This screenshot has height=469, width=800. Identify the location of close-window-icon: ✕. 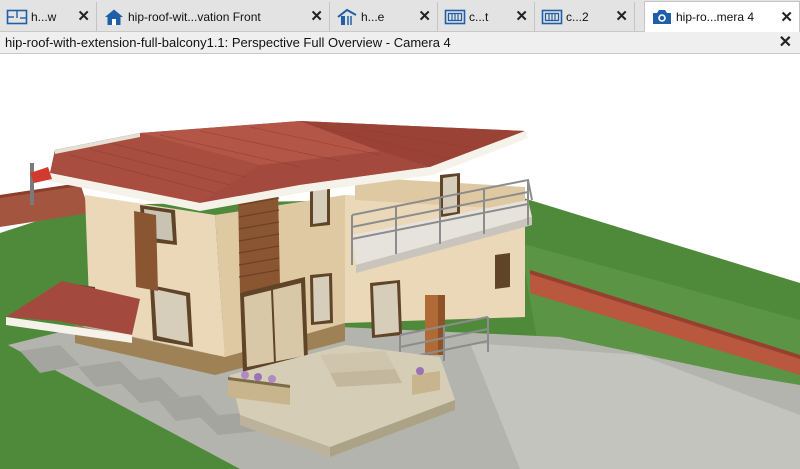
(785, 42).